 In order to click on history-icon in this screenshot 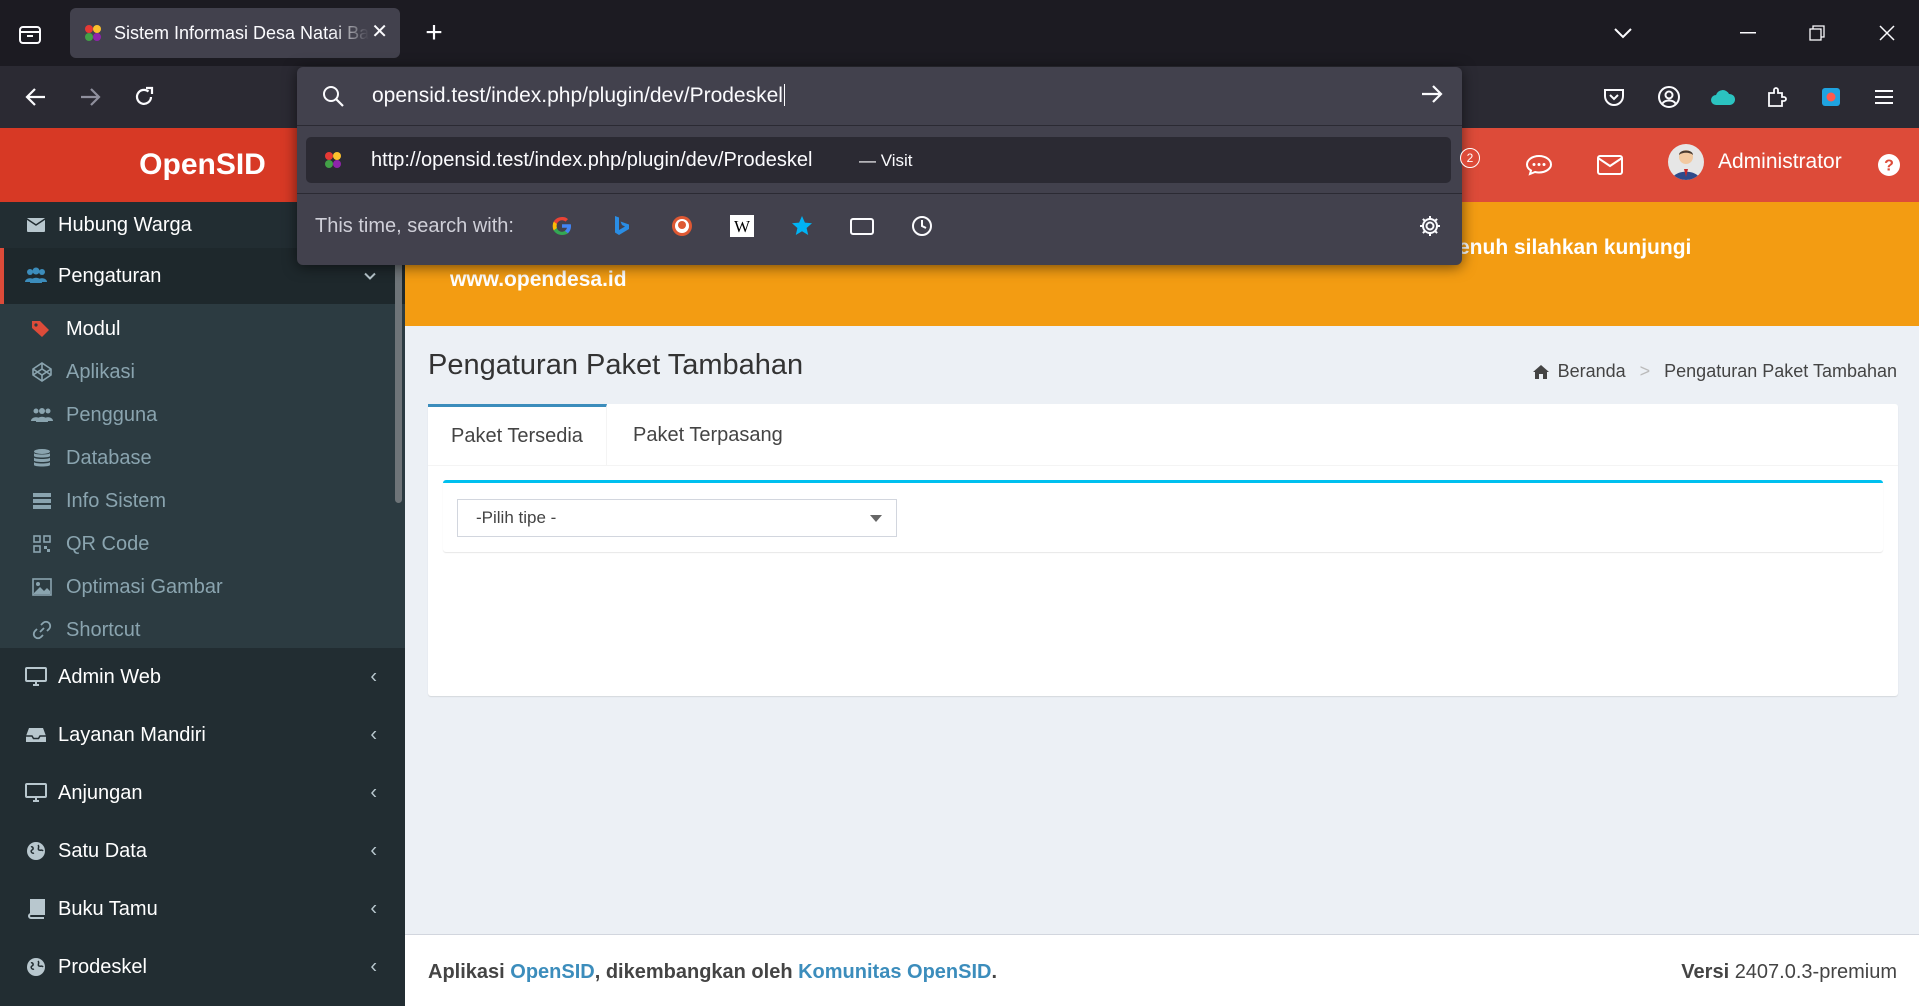, I will do `click(922, 226)`.